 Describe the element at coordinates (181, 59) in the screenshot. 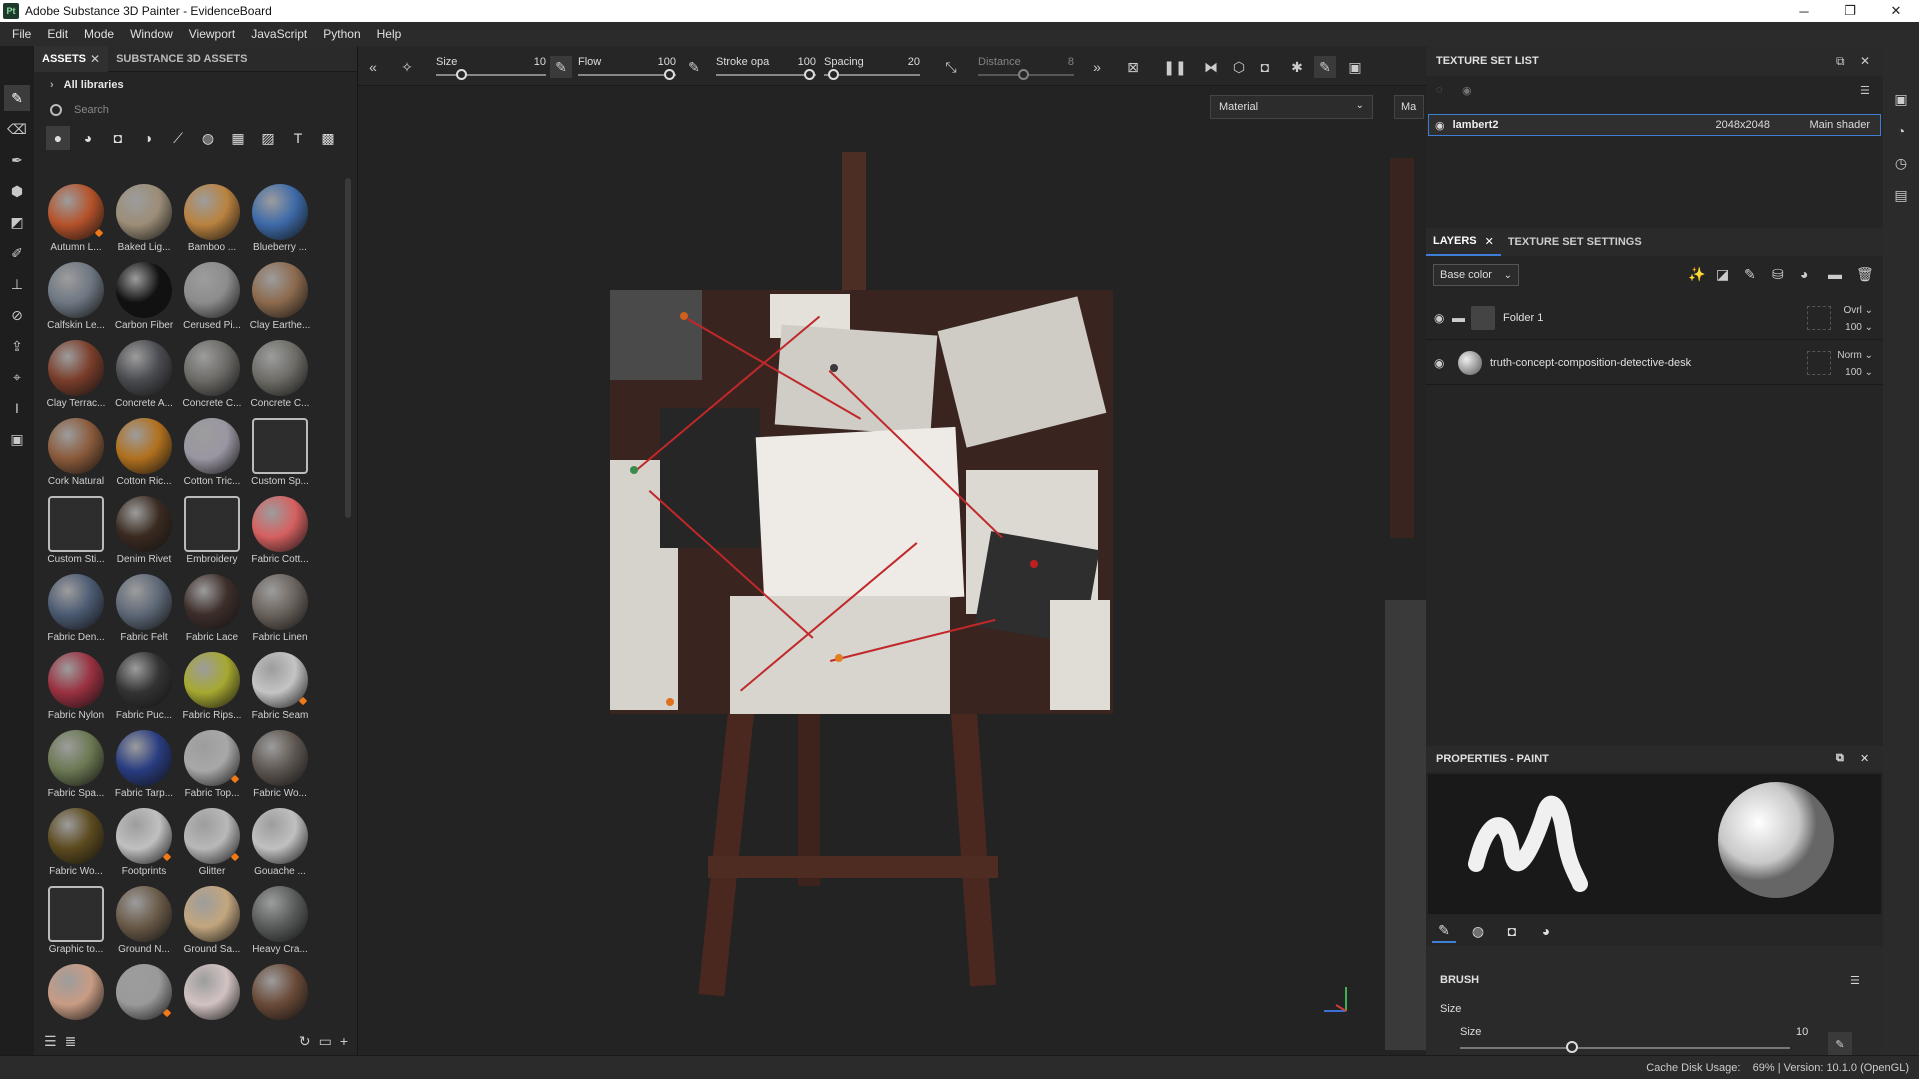

I see `tab-substance-3d-assets: SUBSTANCE 3D ASSETS` at that location.